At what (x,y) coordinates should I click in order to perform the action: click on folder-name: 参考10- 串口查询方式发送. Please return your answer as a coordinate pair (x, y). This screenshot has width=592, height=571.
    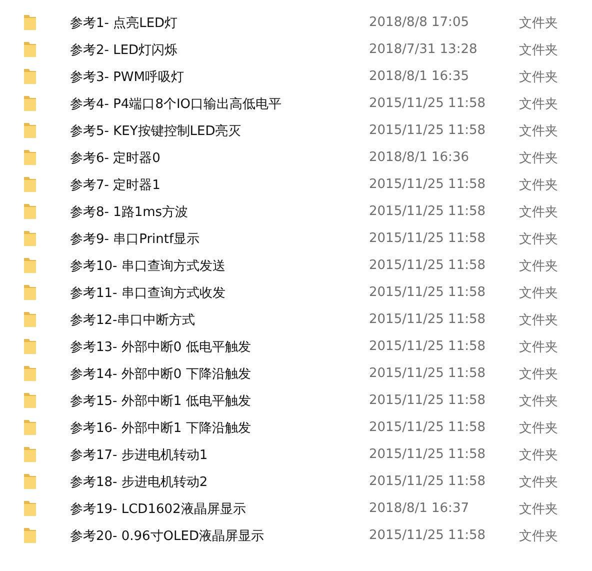
    Looking at the image, I should click on (148, 266).